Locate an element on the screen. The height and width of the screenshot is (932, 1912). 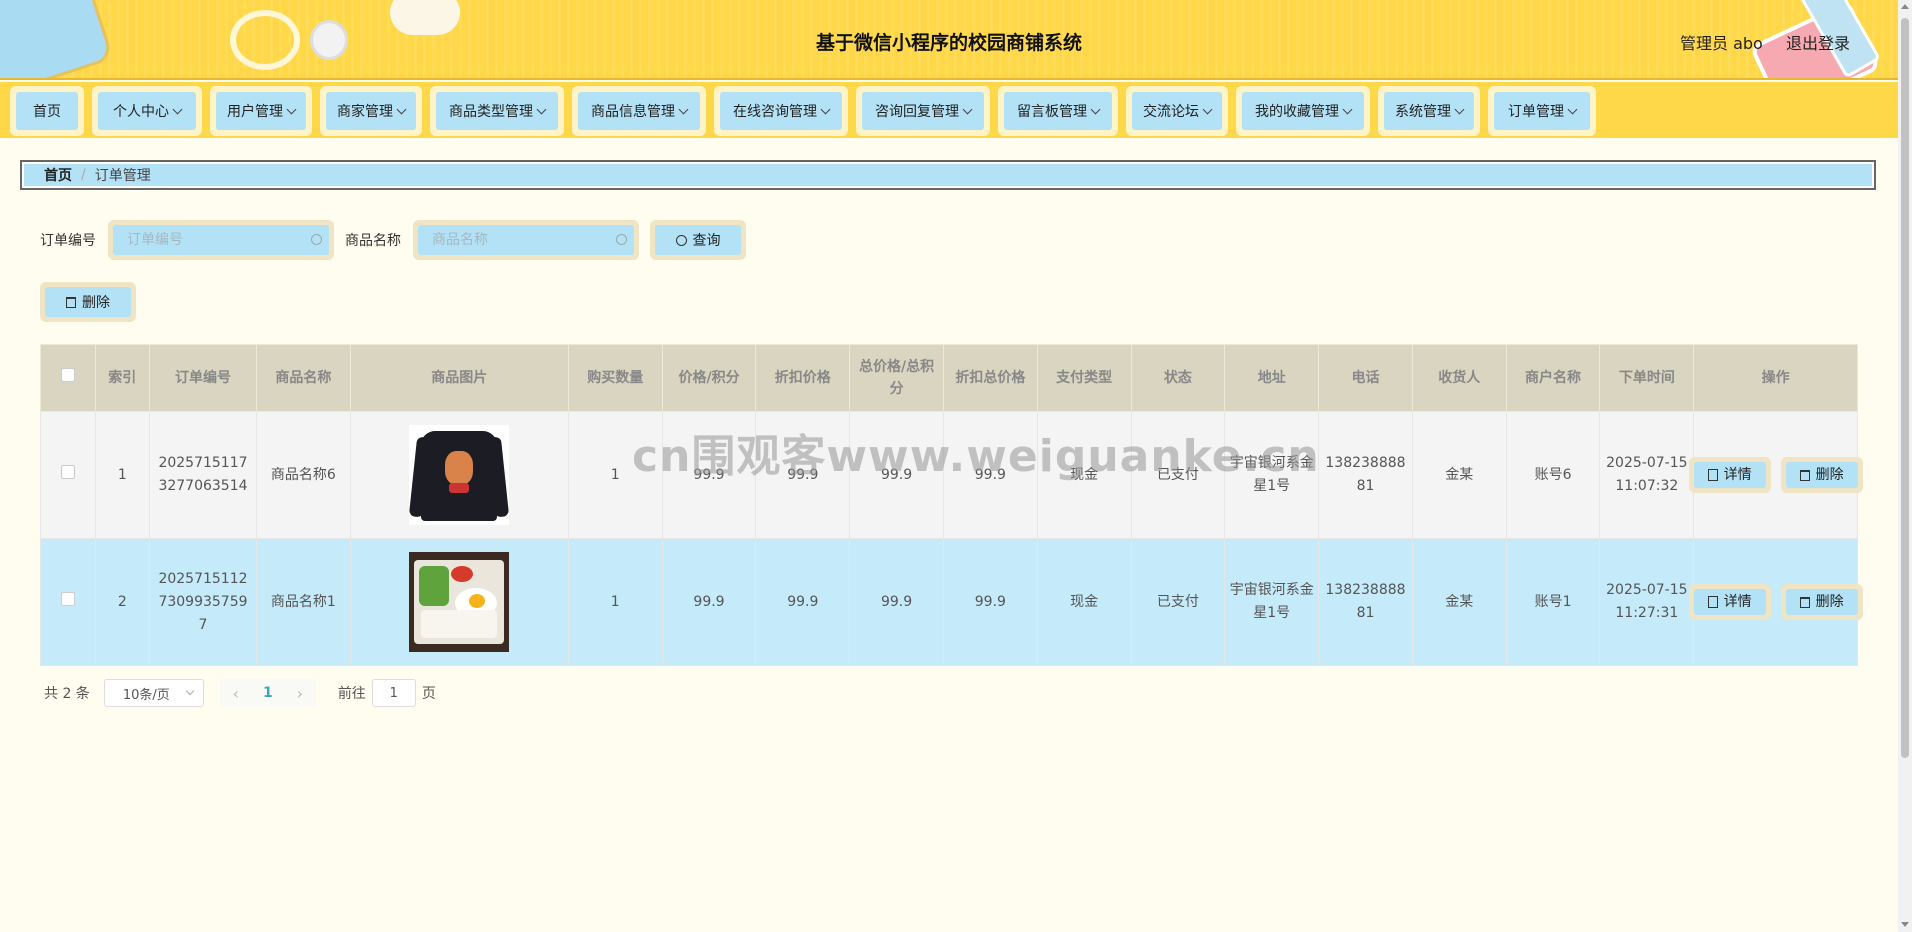
breadcrumb-home: 首页 is located at coordinates (58, 175).